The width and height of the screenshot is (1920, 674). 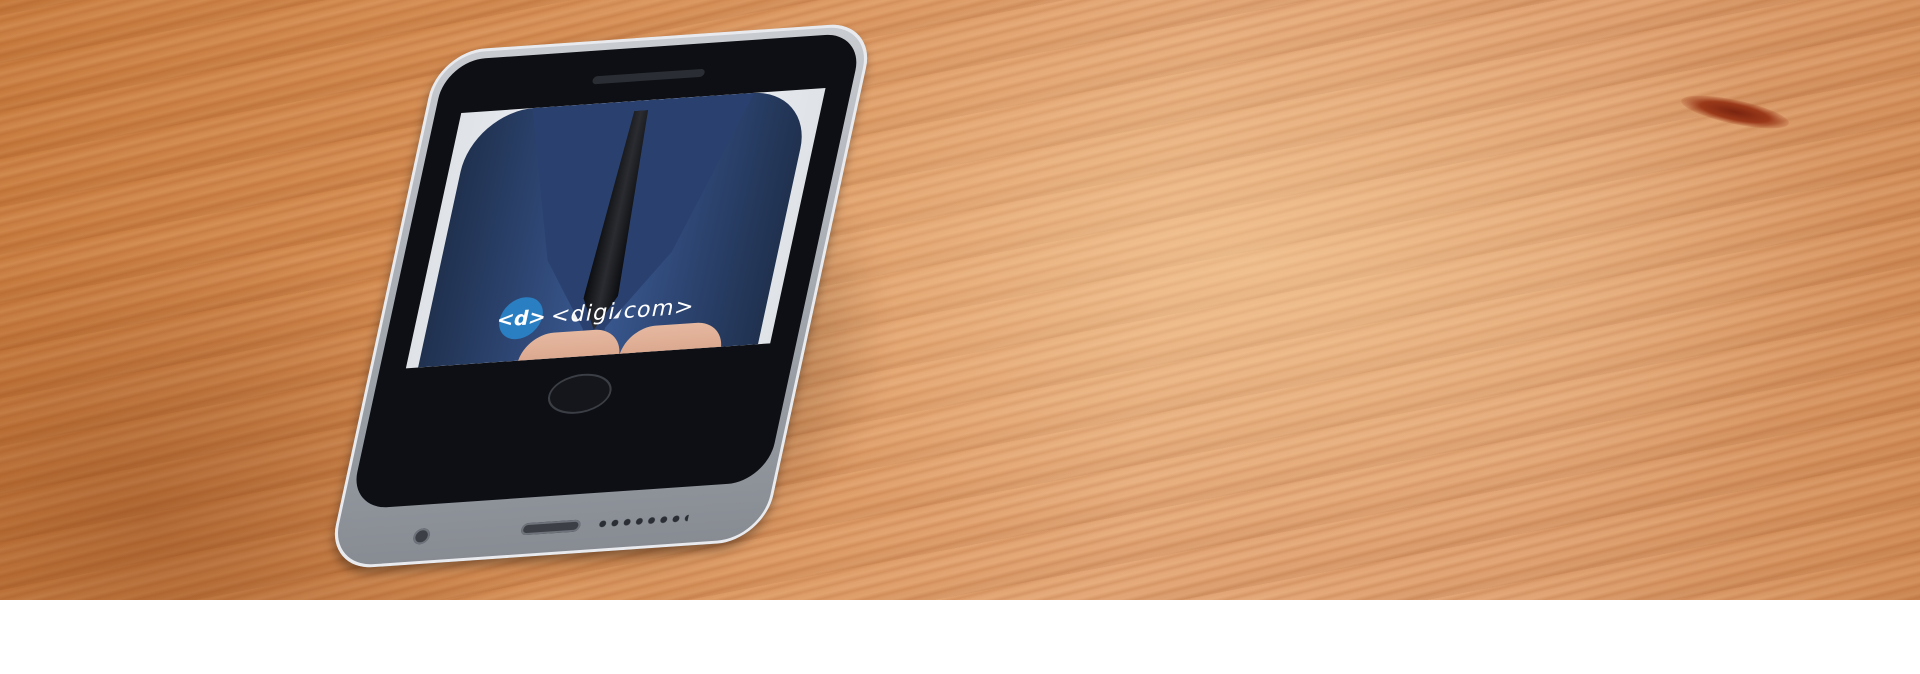 I want to click on headphone-jack-icon, so click(x=421, y=536).